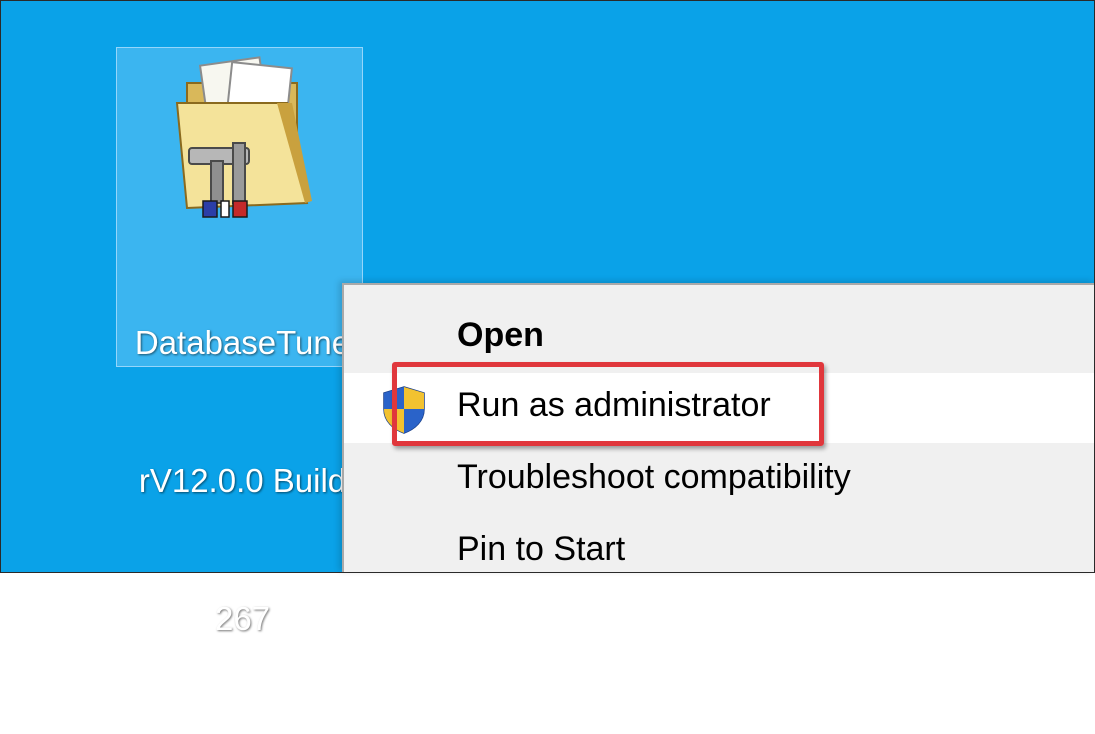 The width and height of the screenshot is (1095, 734). Describe the element at coordinates (243, 137) in the screenshot. I see `folder-with-tools-icon` at that location.